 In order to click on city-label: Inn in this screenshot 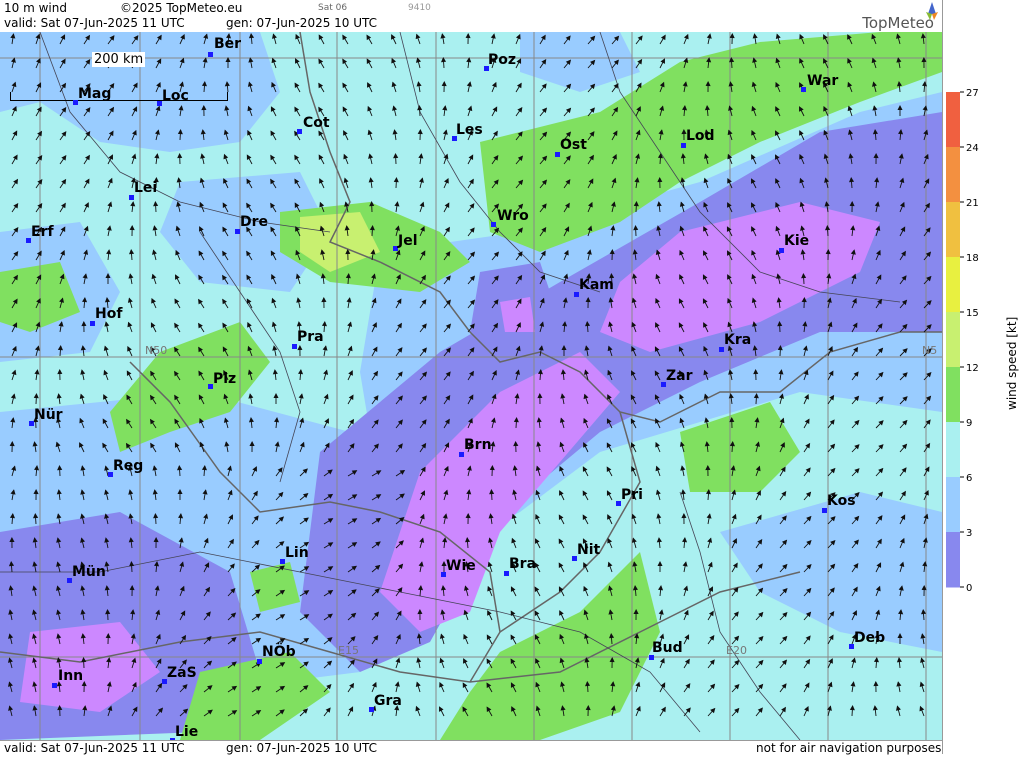, I will do `click(70, 676)`.